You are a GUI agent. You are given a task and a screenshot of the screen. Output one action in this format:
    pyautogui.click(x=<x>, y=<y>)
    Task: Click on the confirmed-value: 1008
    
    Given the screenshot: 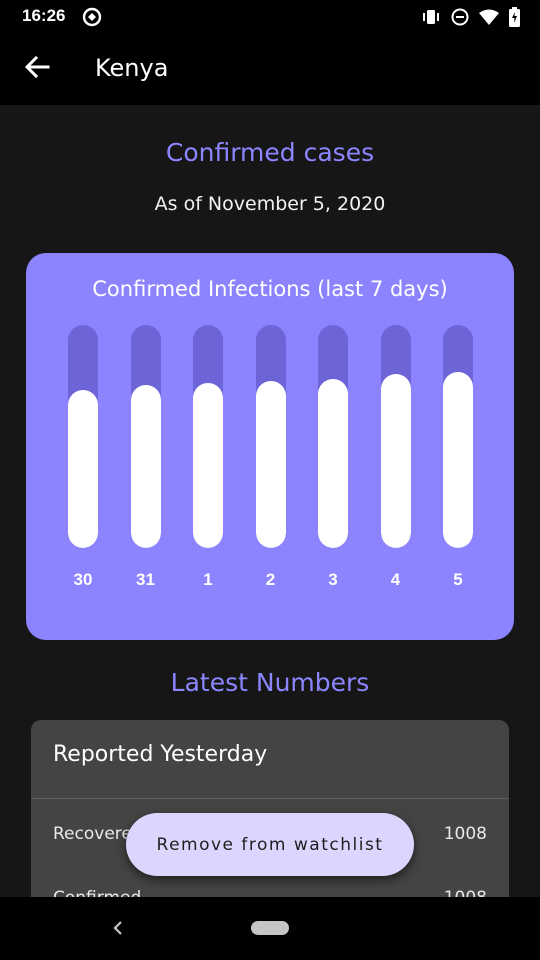 What is the action you would take?
    pyautogui.click(x=465, y=892)
    